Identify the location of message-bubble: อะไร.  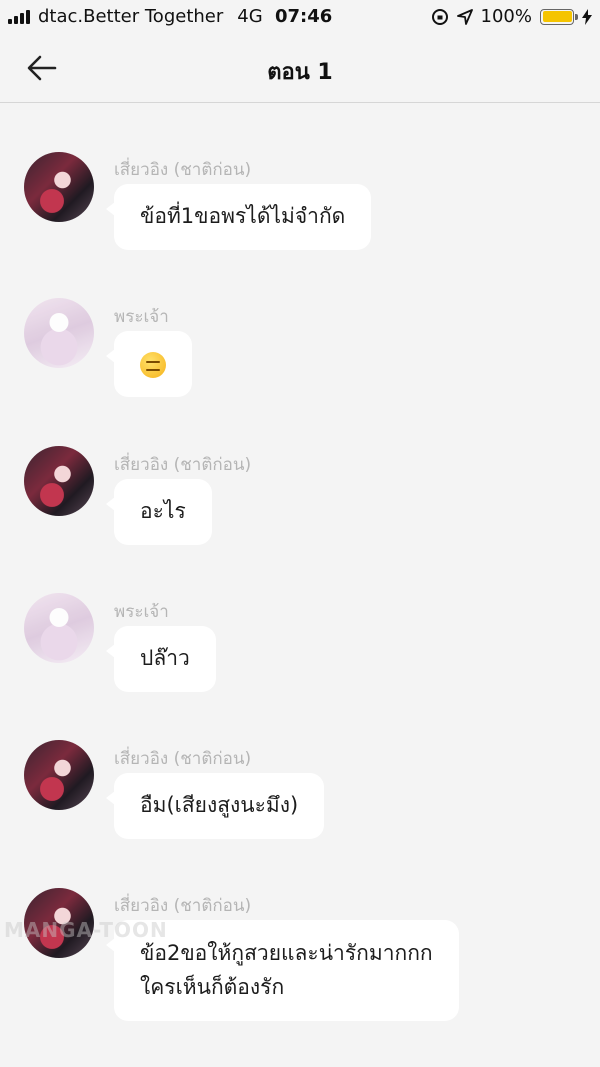
(159, 512).